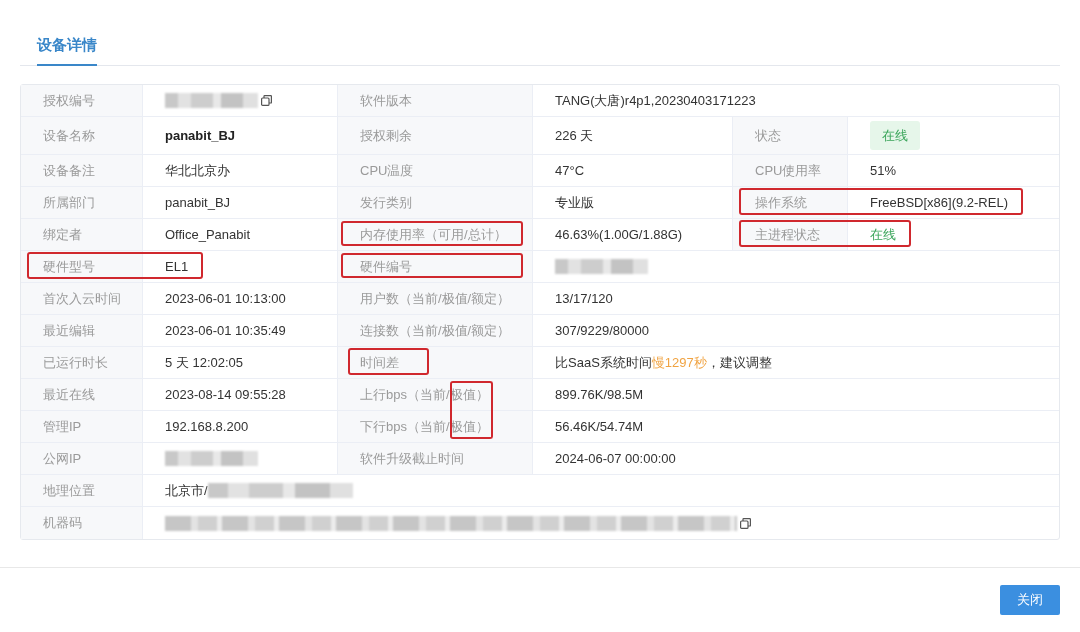 The width and height of the screenshot is (1080, 632). I want to click on field-value: 2023-06-01 10:35:49, so click(225, 330).